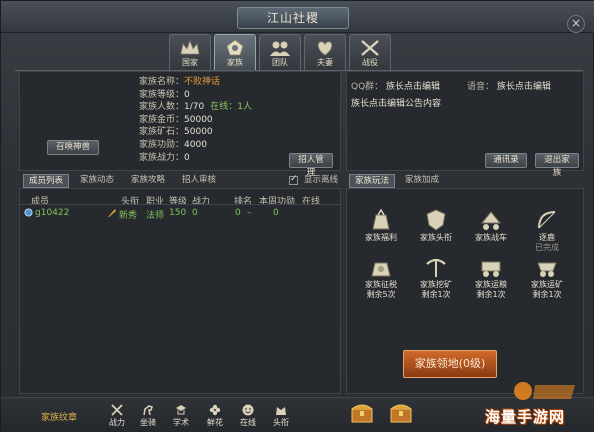 Image resolution: width=594 pixels, height=432 pixels. Describe the element at coordinates (547, 230) in the screenshot. I see `activity-zhulu: 逐鹿 已完成` at that location.